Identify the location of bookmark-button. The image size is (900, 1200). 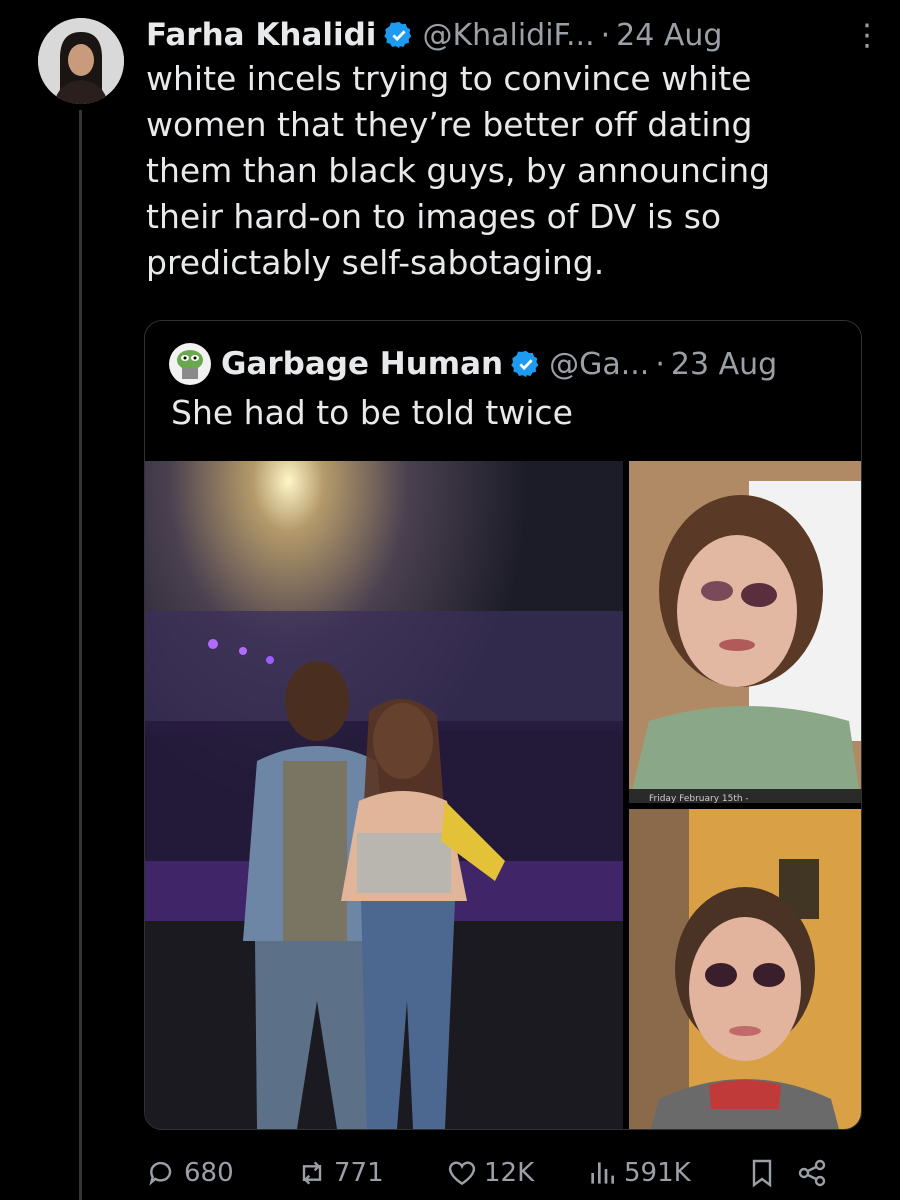
(771, 1173).